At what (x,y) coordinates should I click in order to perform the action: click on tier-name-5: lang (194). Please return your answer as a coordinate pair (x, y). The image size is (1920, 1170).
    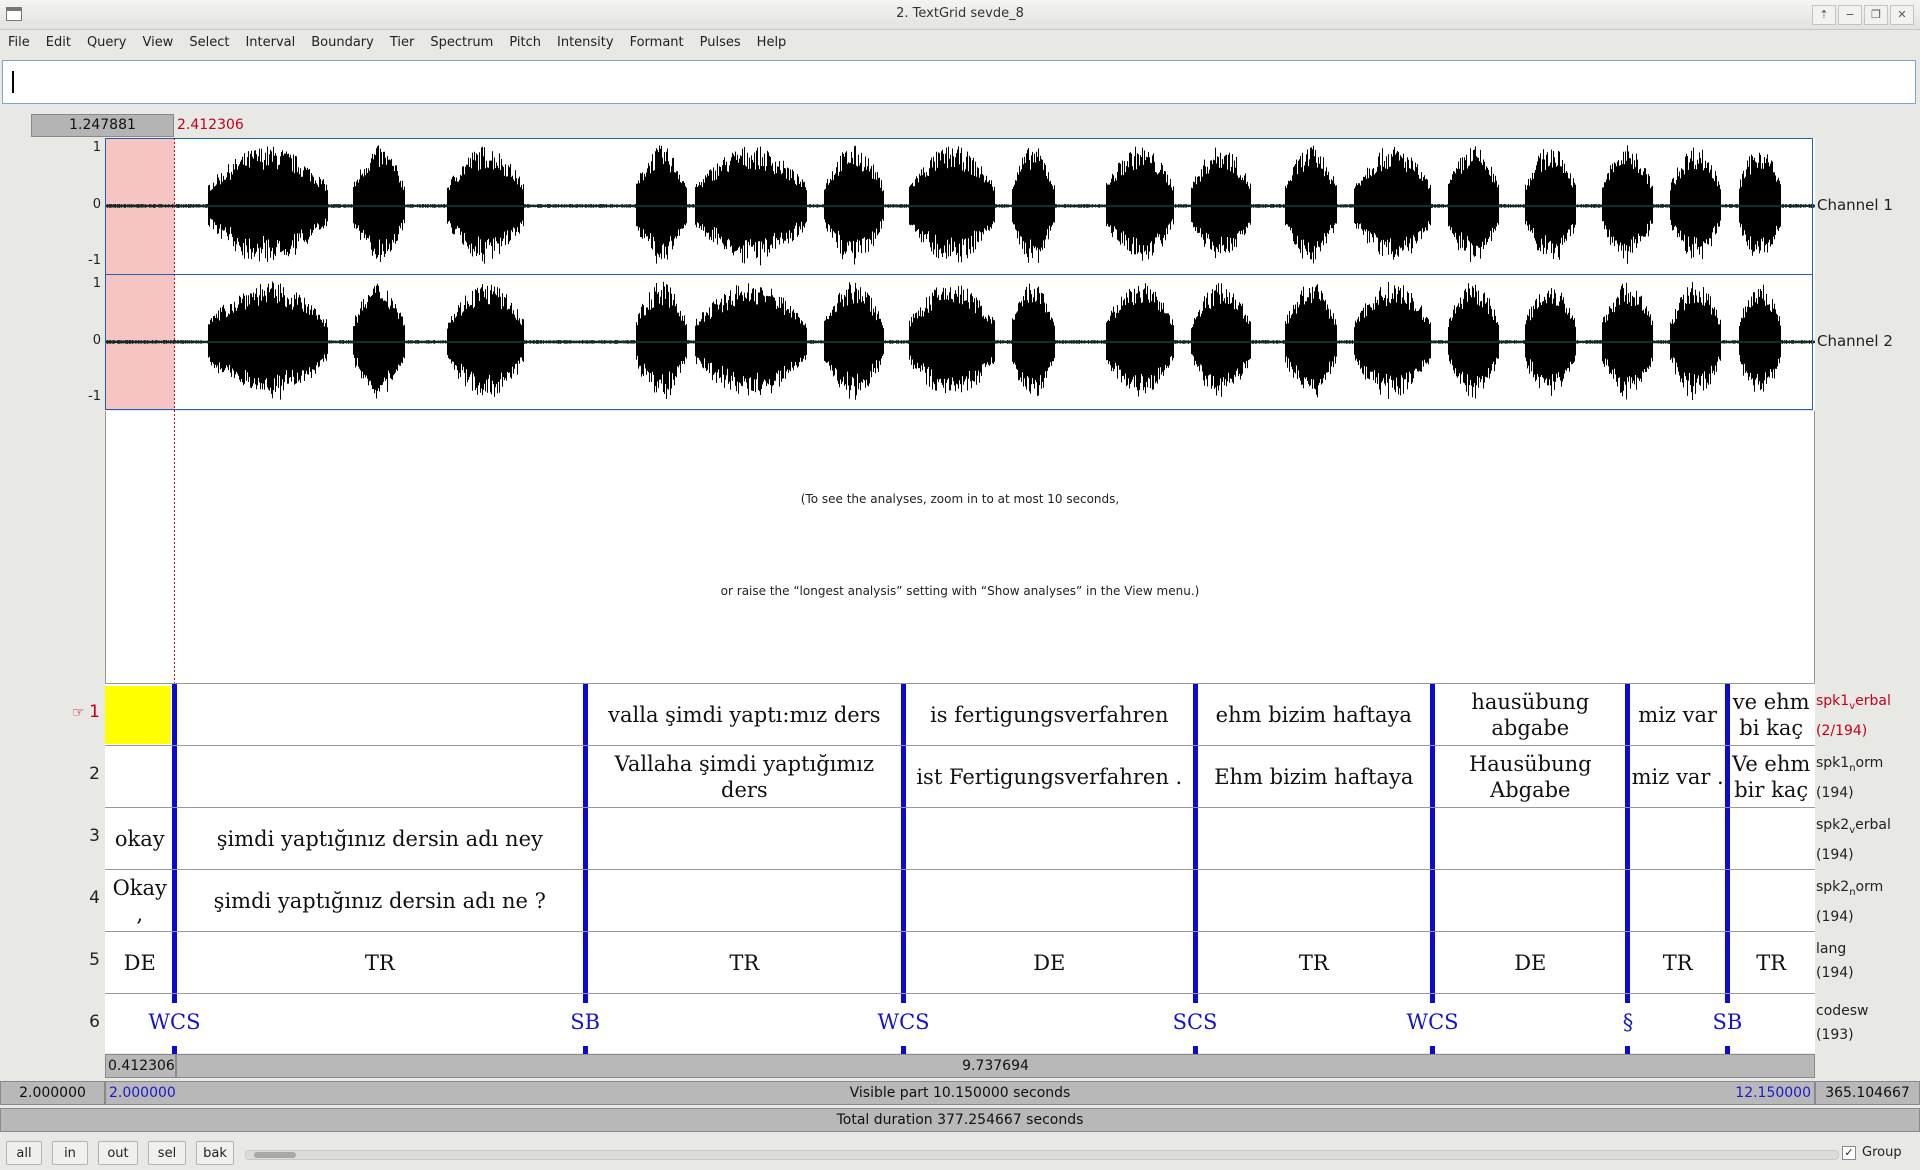
    Looking at the image, I should click on (1835, 961).